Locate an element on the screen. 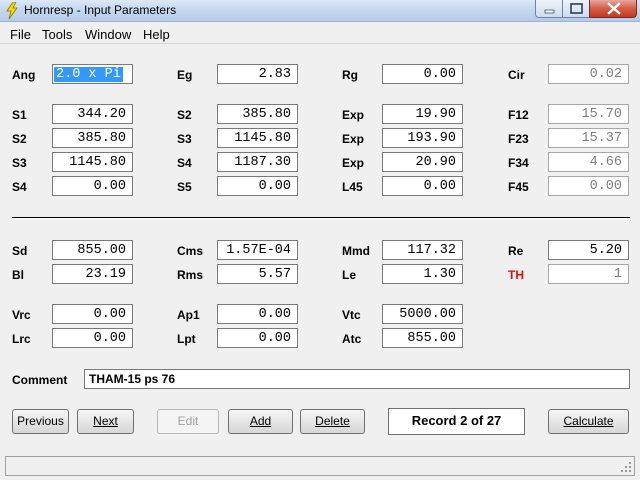 The image size is (640, 480). l45-field: 0.00 is located at coordinates (422, 186).